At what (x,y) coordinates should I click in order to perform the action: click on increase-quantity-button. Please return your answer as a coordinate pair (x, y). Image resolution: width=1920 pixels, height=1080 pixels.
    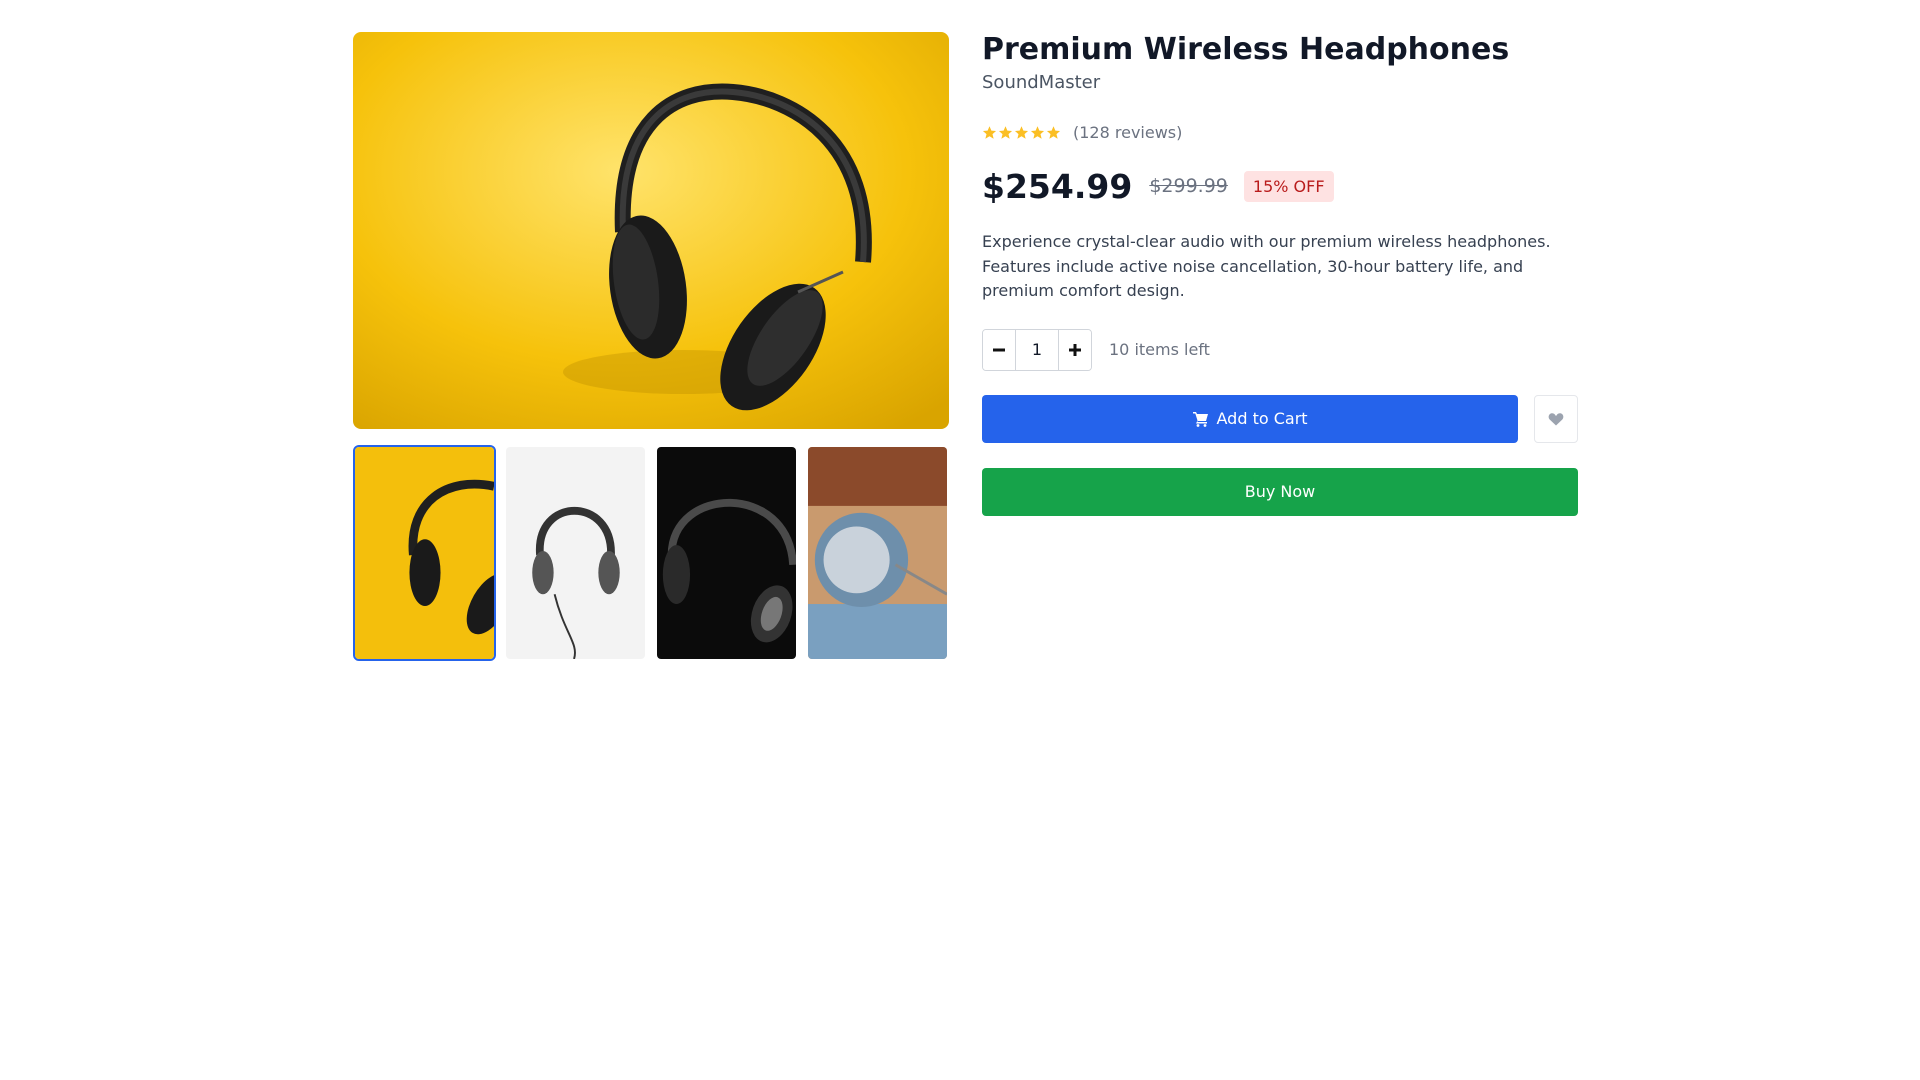
    Looking at the image, I should click on (1075, 349).